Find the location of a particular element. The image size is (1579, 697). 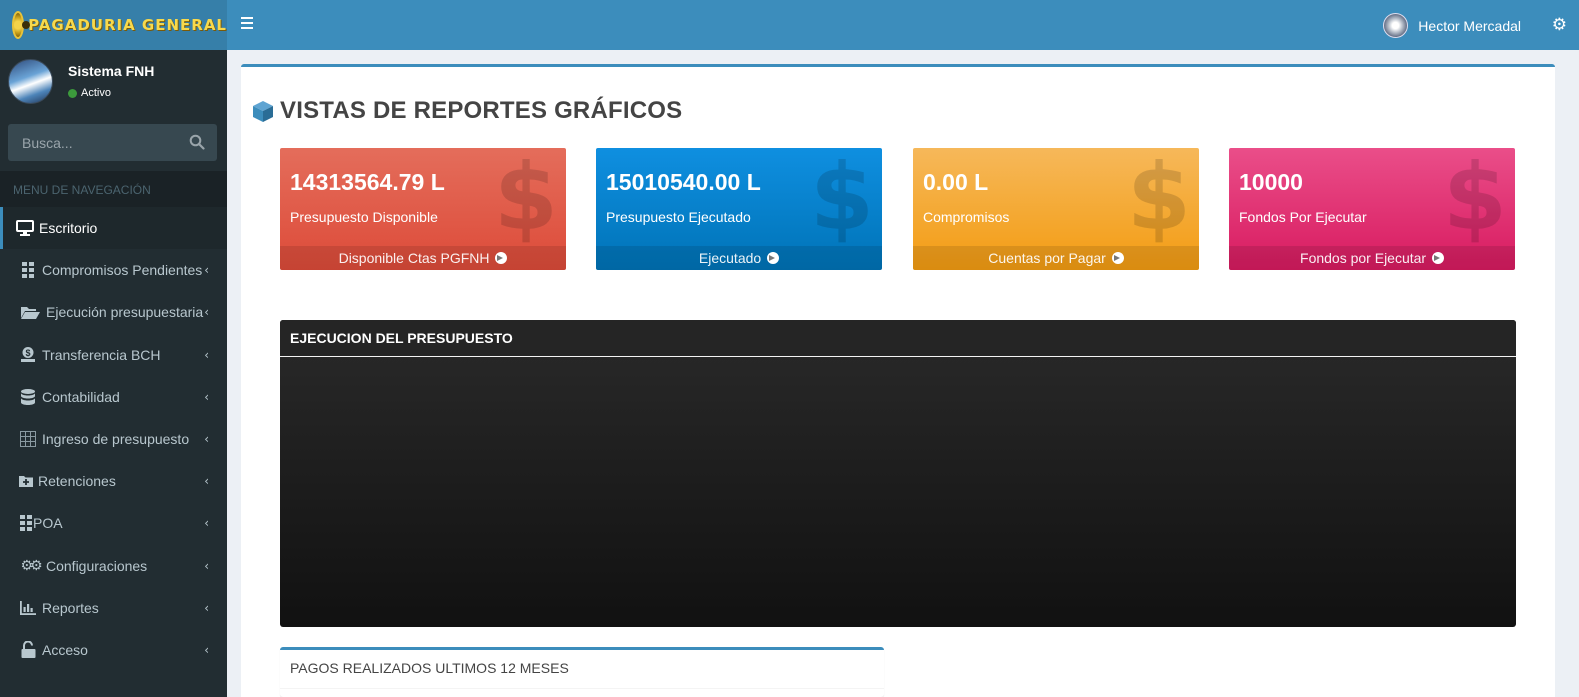

card-value: 10000 is located at coordinates (1271, 182).